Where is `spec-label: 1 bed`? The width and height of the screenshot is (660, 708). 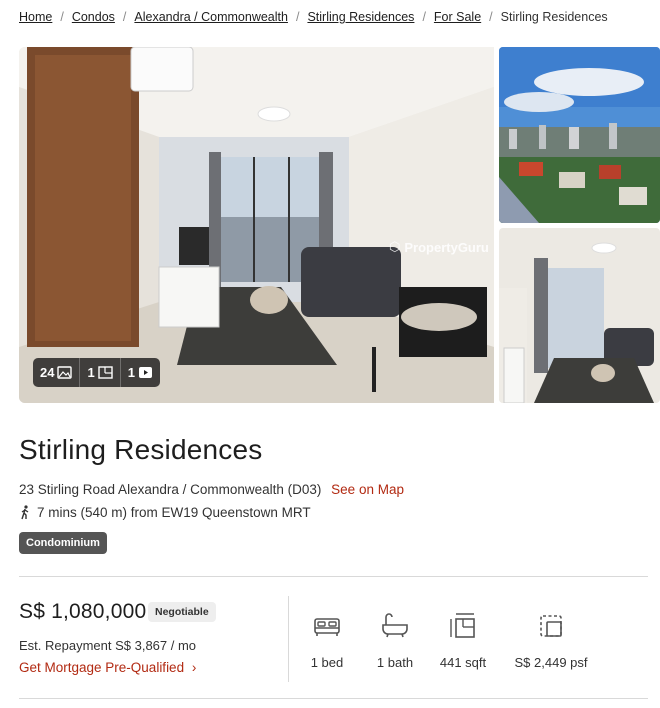 spec-label: 1 bed is located at coordinates (327, 662).